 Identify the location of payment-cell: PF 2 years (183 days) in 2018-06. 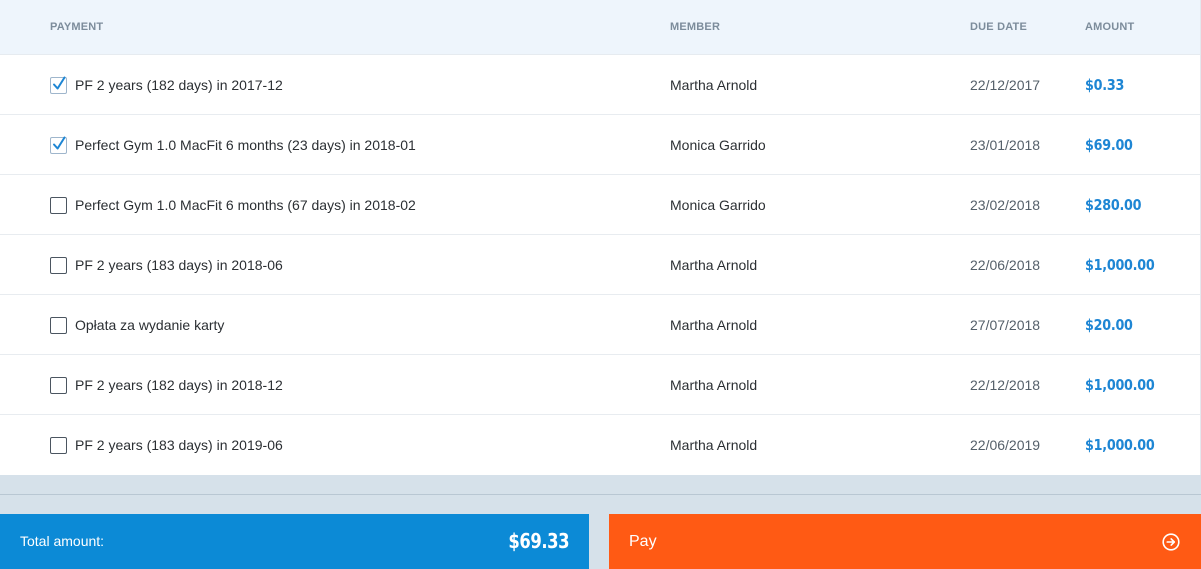
(166, 265).